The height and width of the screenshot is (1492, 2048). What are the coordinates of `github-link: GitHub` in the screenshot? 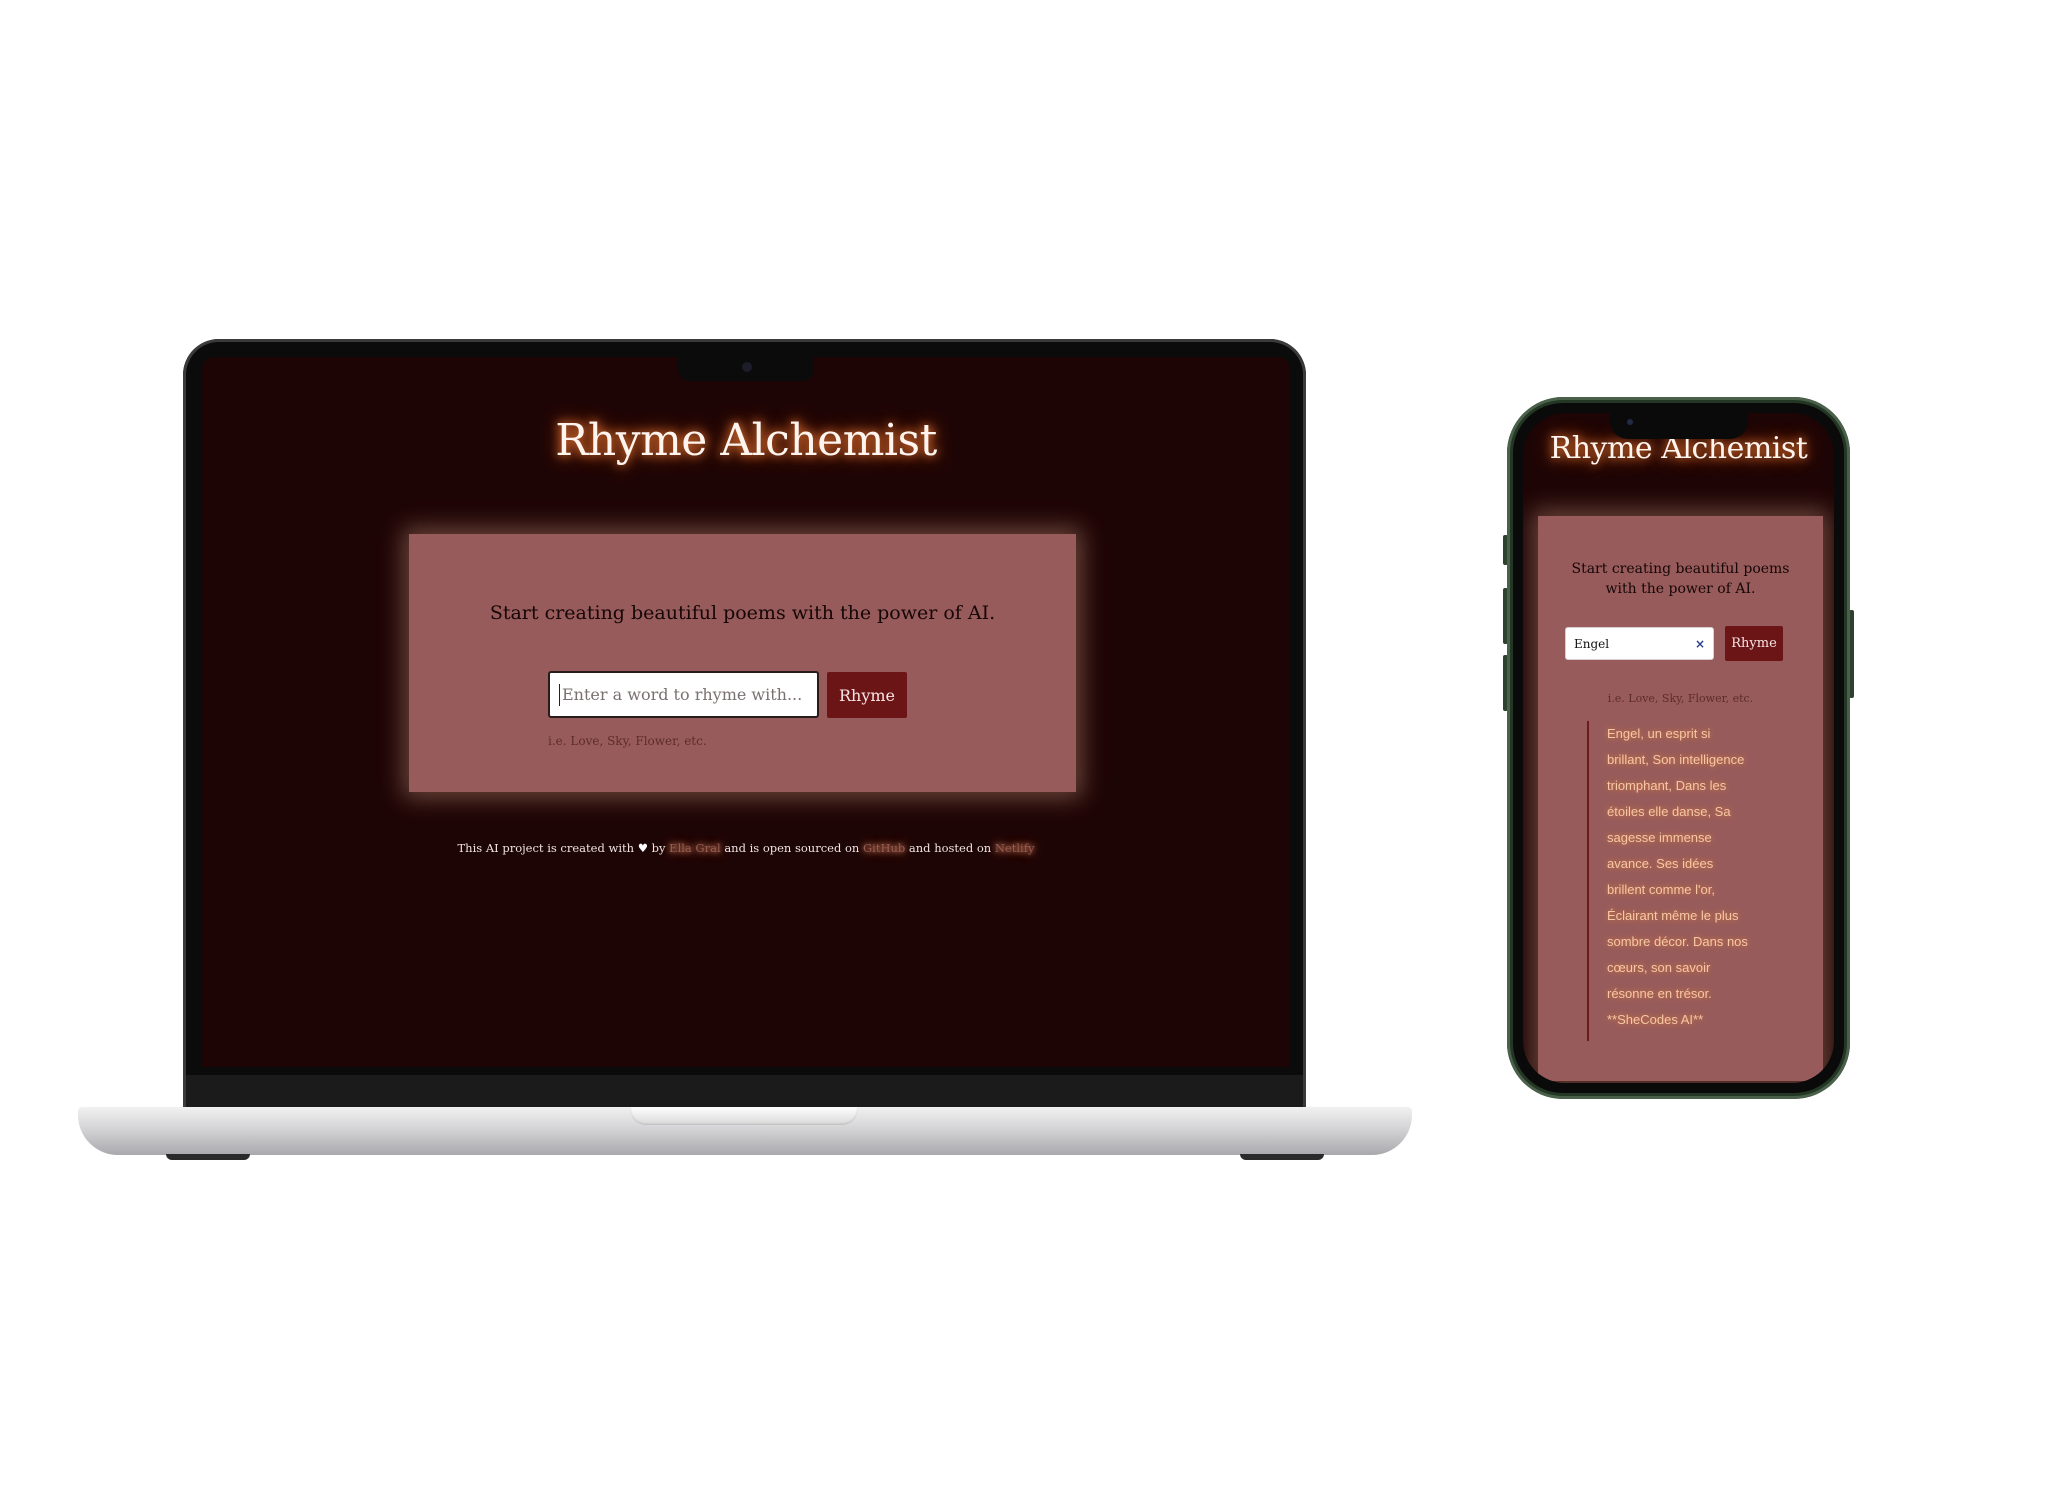 It's located at (884, 848).